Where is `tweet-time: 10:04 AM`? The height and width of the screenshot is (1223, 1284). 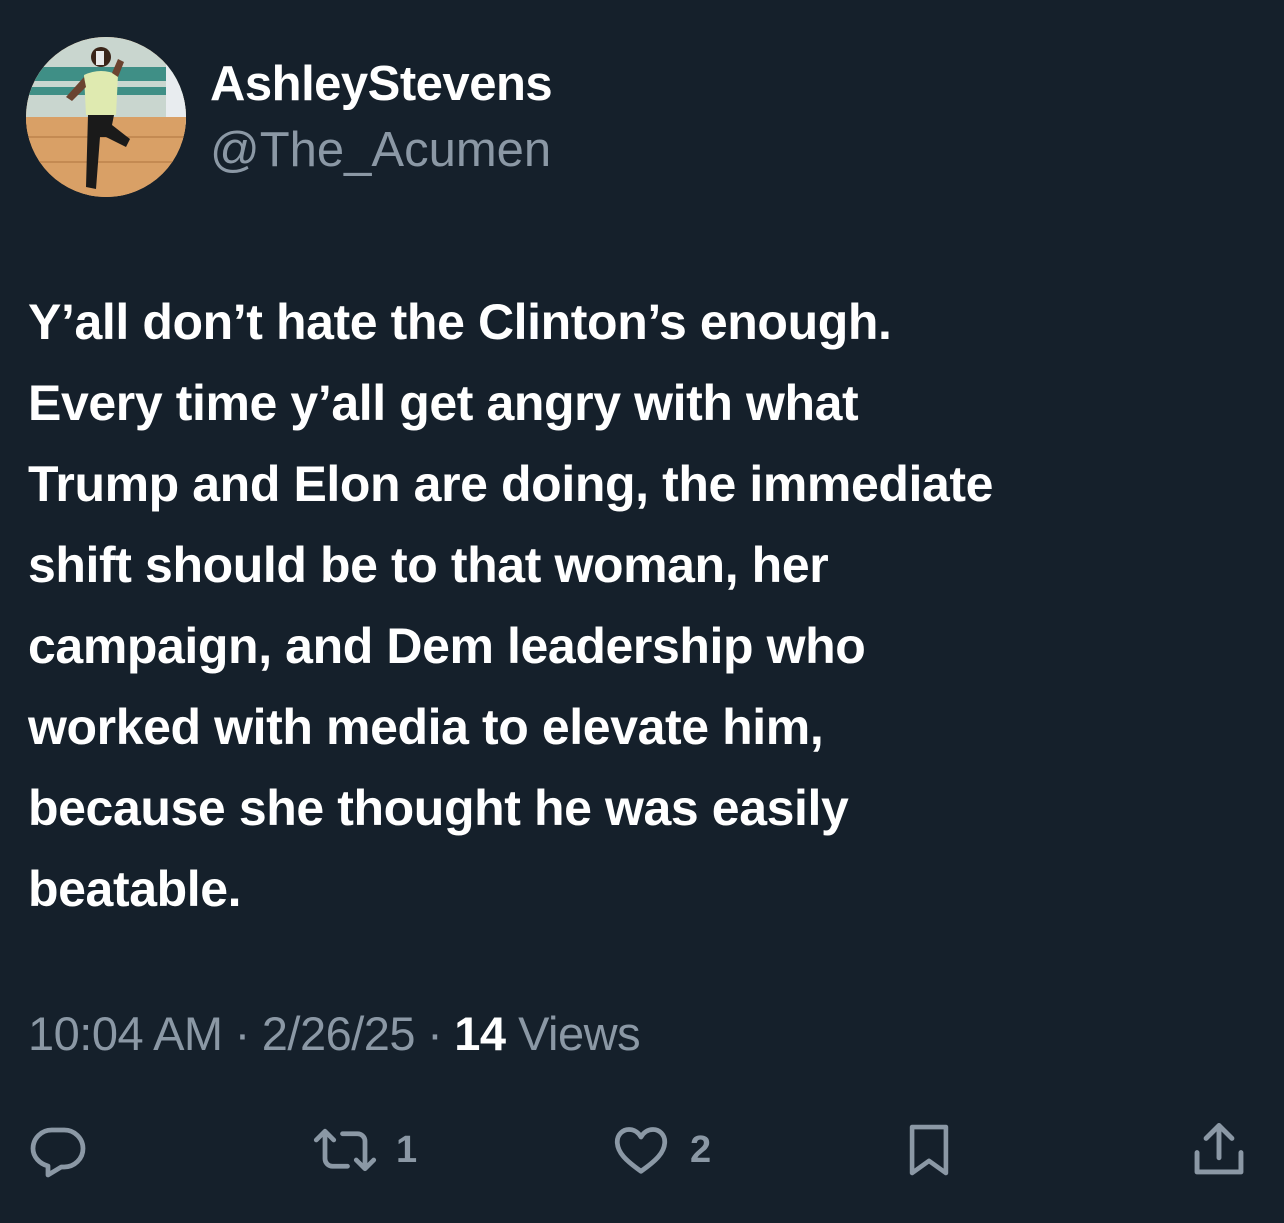 tweet-time: 10:04 AM is located at coordinates (125, 1033).